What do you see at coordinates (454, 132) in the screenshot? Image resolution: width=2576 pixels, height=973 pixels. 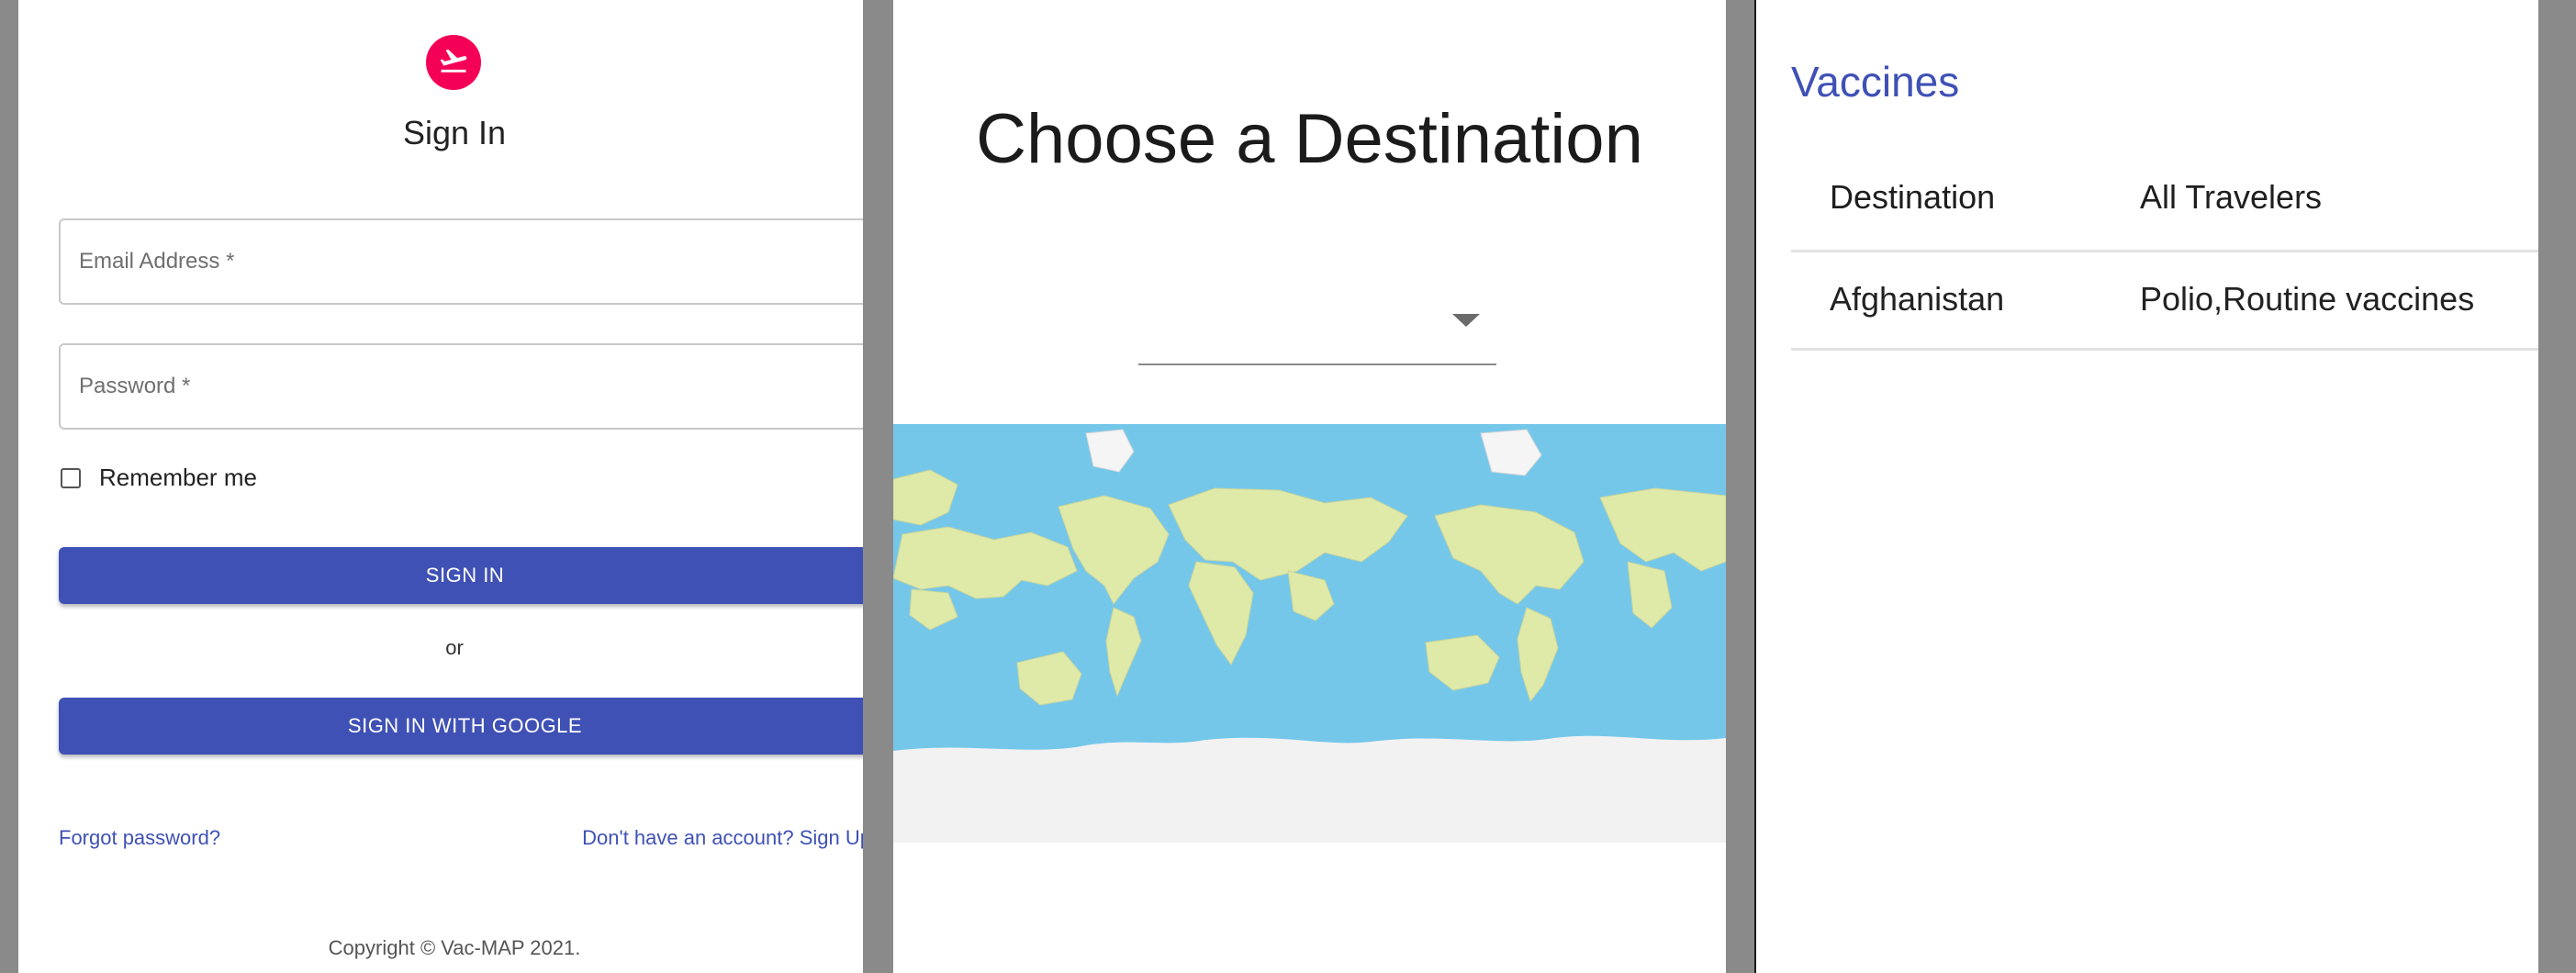 I see `page-title: Sign In` at bounding box center [454, 132].